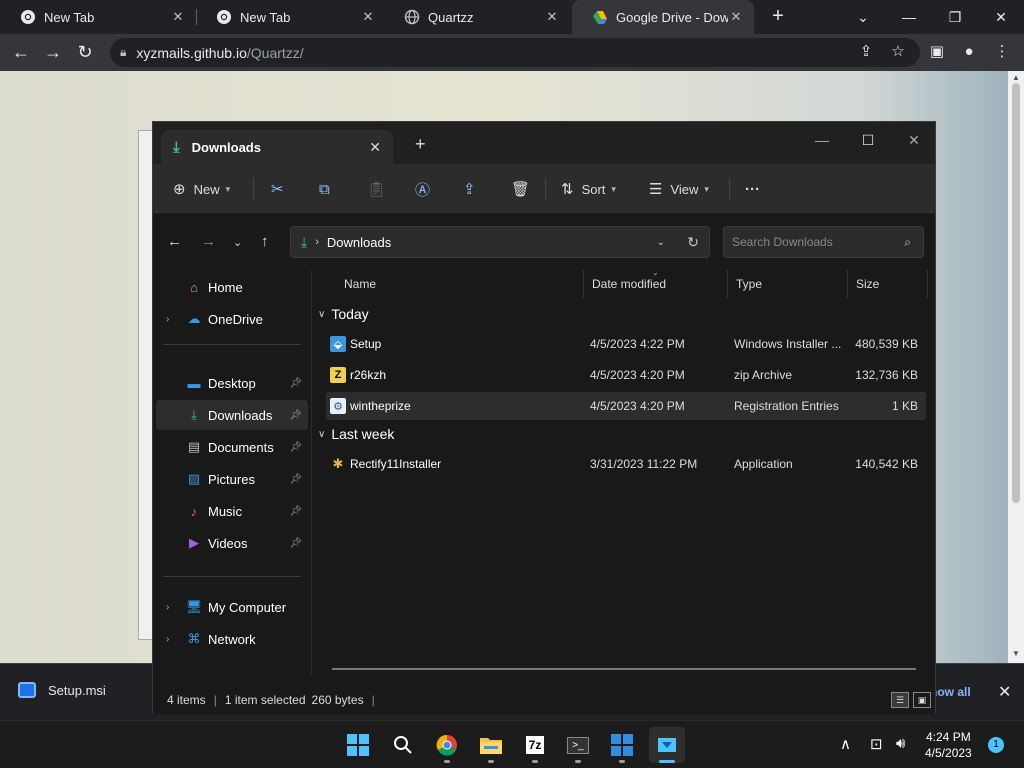  I want to click on address-dropdown-icon: ⌄, so click(661, 242).